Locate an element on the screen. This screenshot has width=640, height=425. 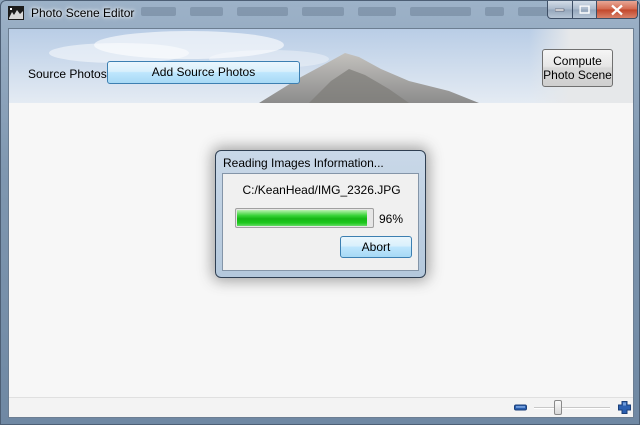
add-source-photos-button: Add Source Photos is located at coordinates (203, 72).